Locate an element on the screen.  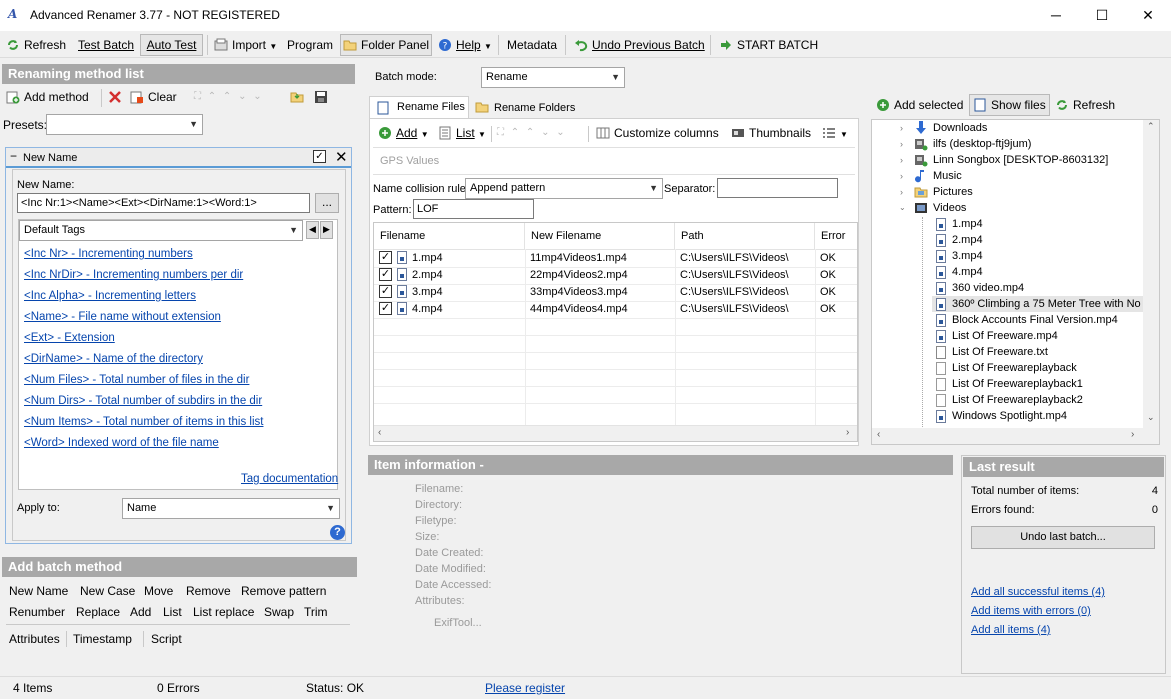
batch-method-list-replace: List replace is located at coordinates (223, 612).